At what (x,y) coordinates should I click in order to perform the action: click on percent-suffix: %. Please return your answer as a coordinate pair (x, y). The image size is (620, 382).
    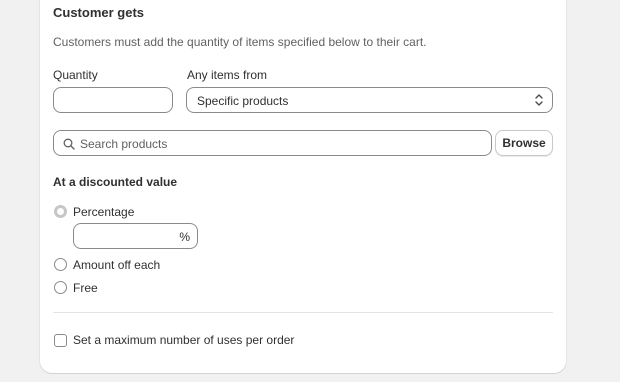
    Looking at the image, I should click on (184, 237).